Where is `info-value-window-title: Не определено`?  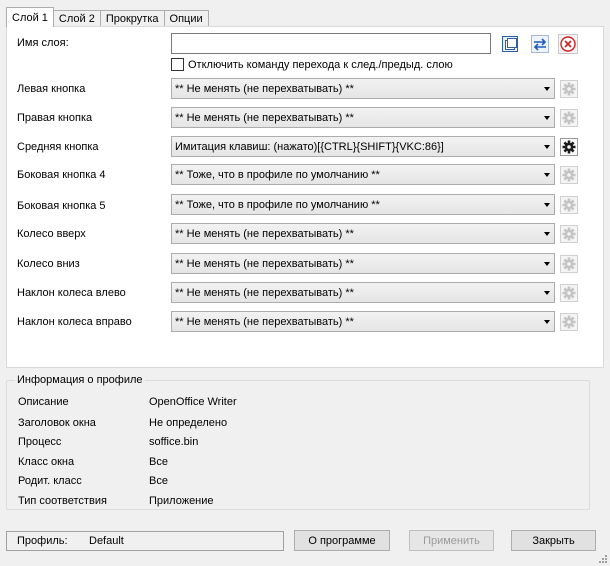 info-value-window-title: Не определено is located at coordinates (188, 423).